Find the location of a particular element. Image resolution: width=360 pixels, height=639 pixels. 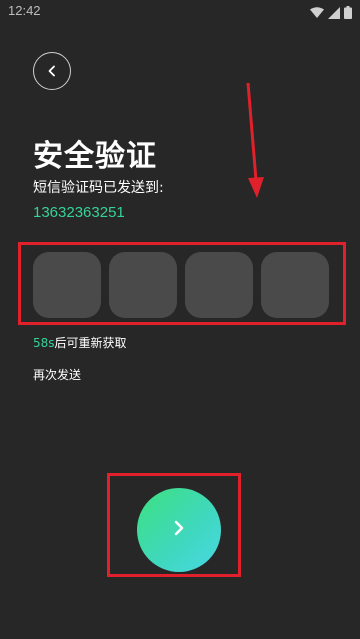

chevron-right-icon is located at coordinates (179, 530).